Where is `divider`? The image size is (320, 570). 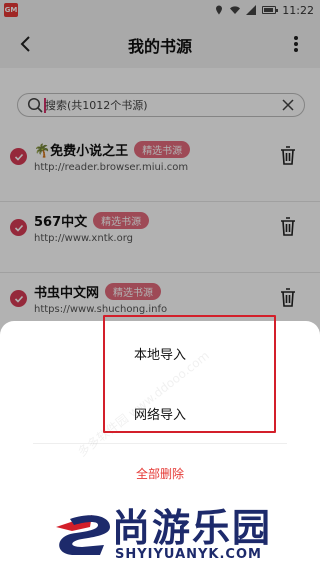 divider is located at coordinates (160, 443).